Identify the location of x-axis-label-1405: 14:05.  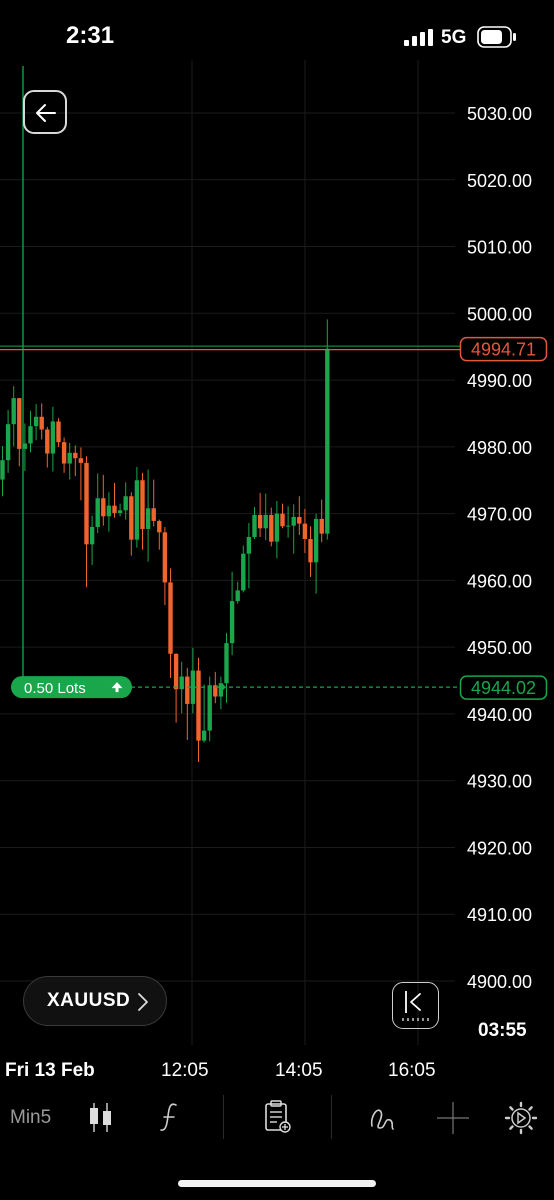
(299, 1070).